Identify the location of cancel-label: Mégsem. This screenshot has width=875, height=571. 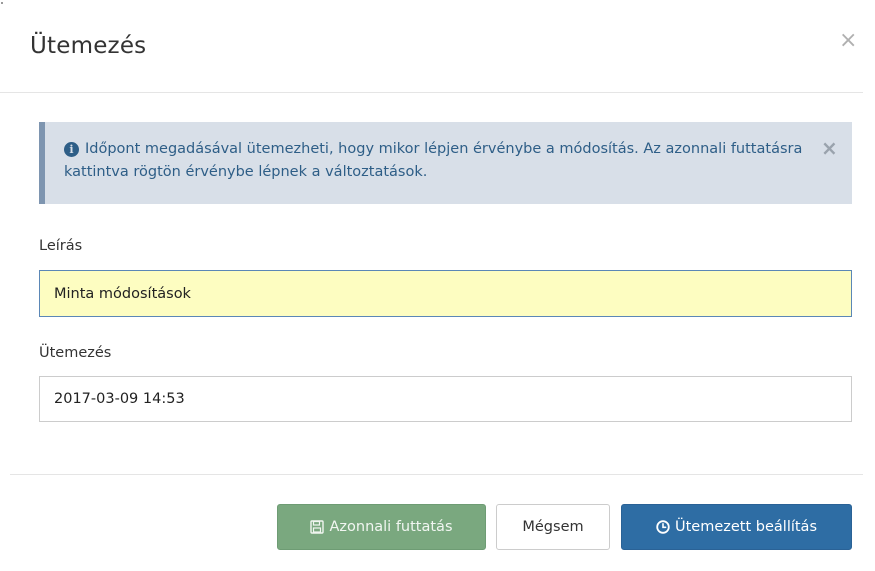
(553, 527).